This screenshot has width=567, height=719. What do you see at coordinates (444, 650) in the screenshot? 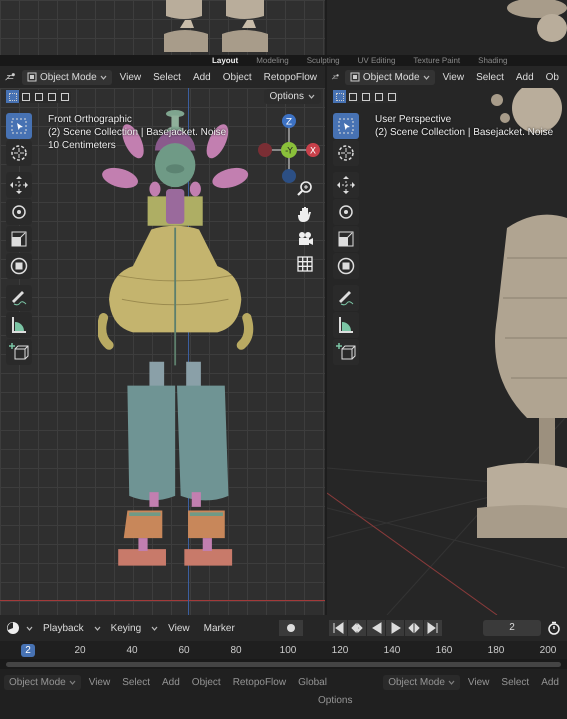
I see `frame-number: 160` at bounding box center [444, 650].